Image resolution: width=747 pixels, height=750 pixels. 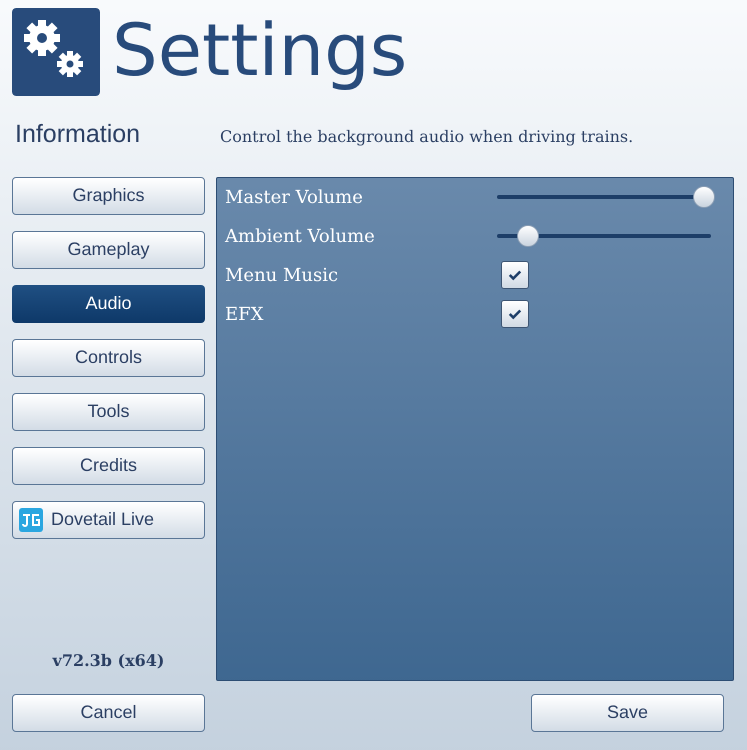 What do you see at coordinates (108, 357) in the screenshot?
I see `sidebar-tab: Controls` at bounding box center [108, 357].